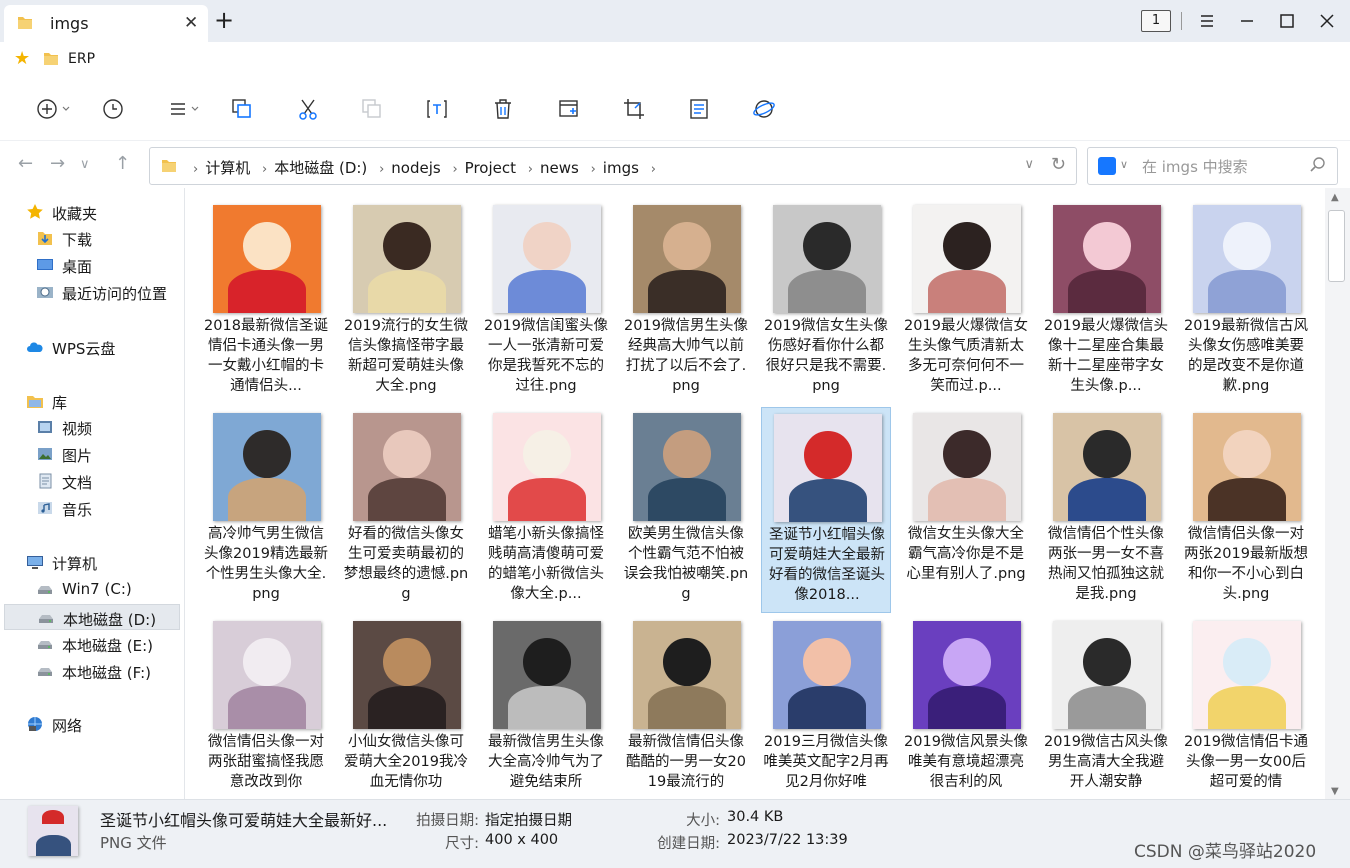 Image resolution: width=1350 pixels, height=868 pixels. I want to click on up-arrow-icon: ↑, so click(122, 163).